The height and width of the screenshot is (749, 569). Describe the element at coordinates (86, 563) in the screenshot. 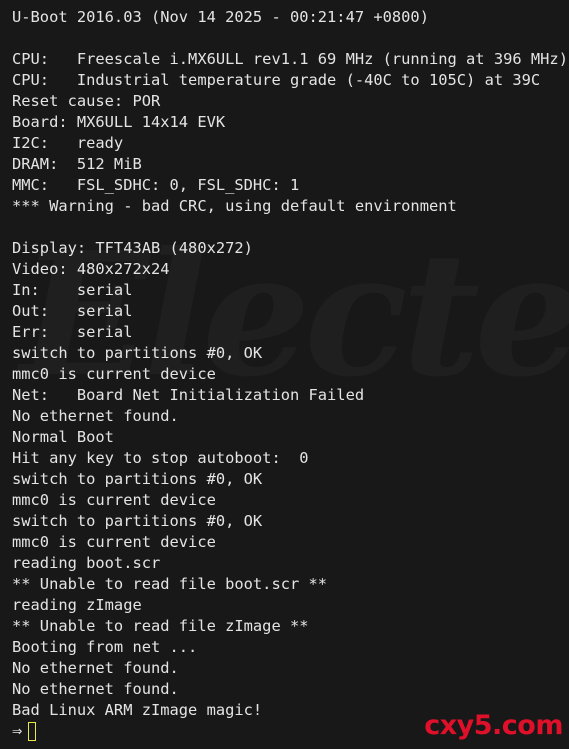

I see `terminal-line: reading boot.scr` at that location.